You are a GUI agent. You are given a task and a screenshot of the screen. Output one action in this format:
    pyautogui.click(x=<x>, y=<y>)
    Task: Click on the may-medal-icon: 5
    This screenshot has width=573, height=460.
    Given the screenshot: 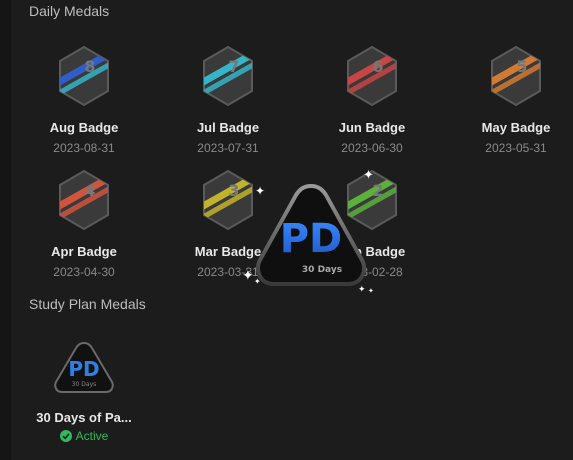 What is the action you would take?
    pyautogui.click(x=516, y=76)
    